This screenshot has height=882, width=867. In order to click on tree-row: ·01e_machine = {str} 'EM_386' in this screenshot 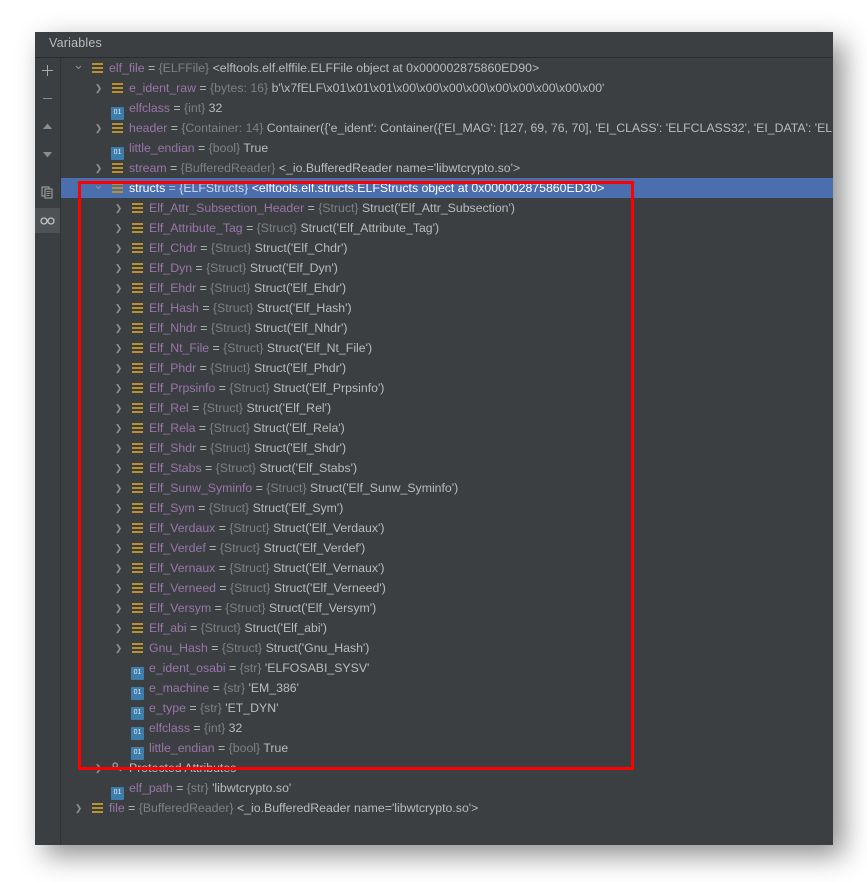, I will do `click(447, 689)`.